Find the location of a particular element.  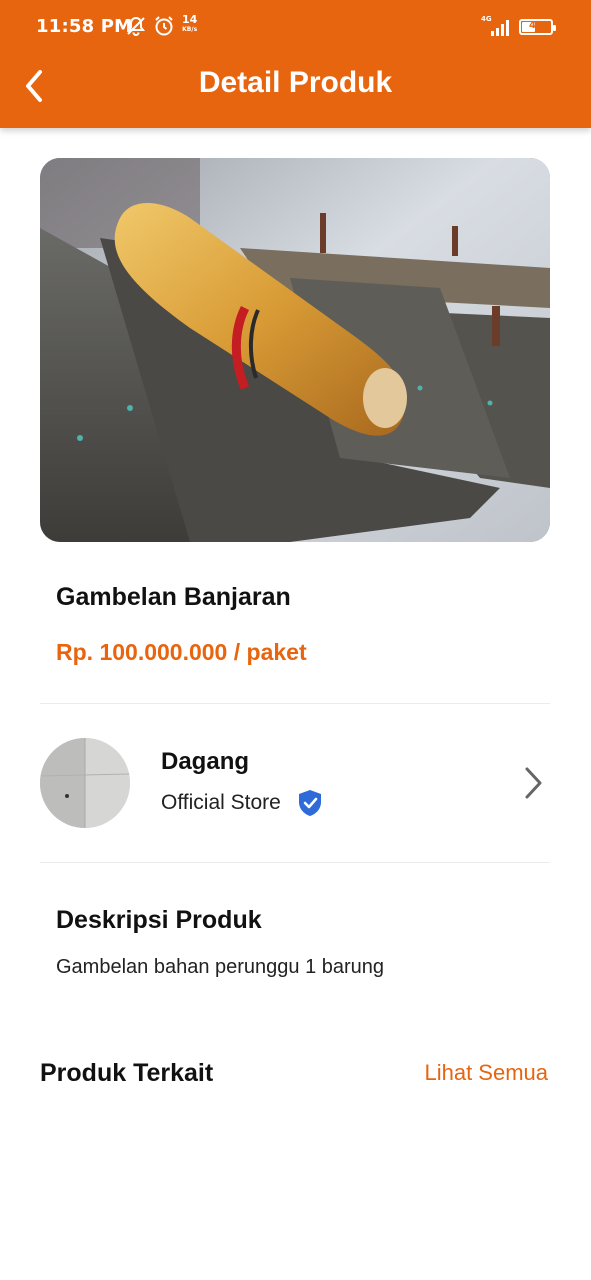

battery-percent: 46 is located at coordinates (536, 25).